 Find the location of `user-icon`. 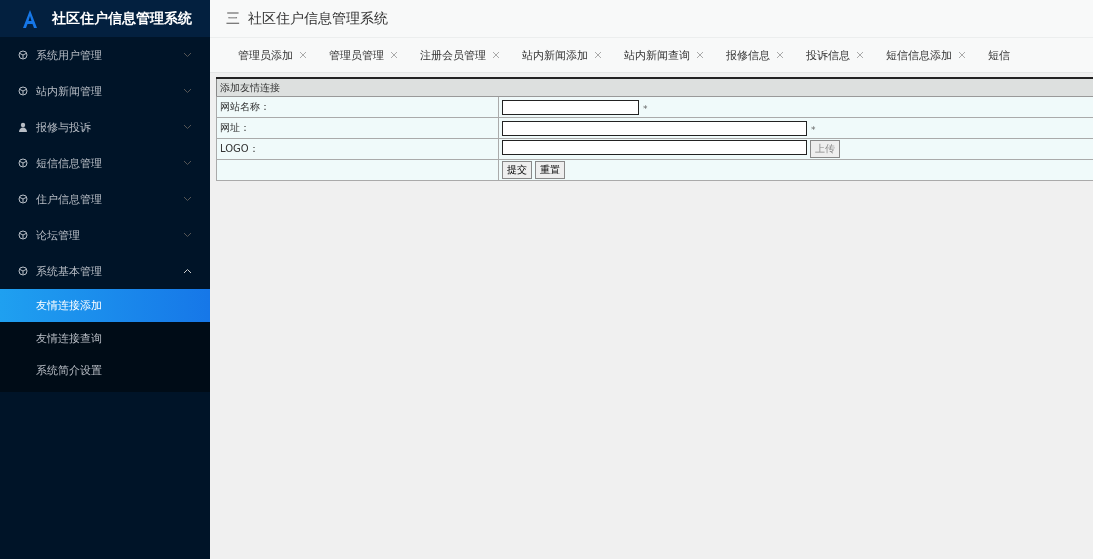

user-icon is located at coordinates (23, 127).